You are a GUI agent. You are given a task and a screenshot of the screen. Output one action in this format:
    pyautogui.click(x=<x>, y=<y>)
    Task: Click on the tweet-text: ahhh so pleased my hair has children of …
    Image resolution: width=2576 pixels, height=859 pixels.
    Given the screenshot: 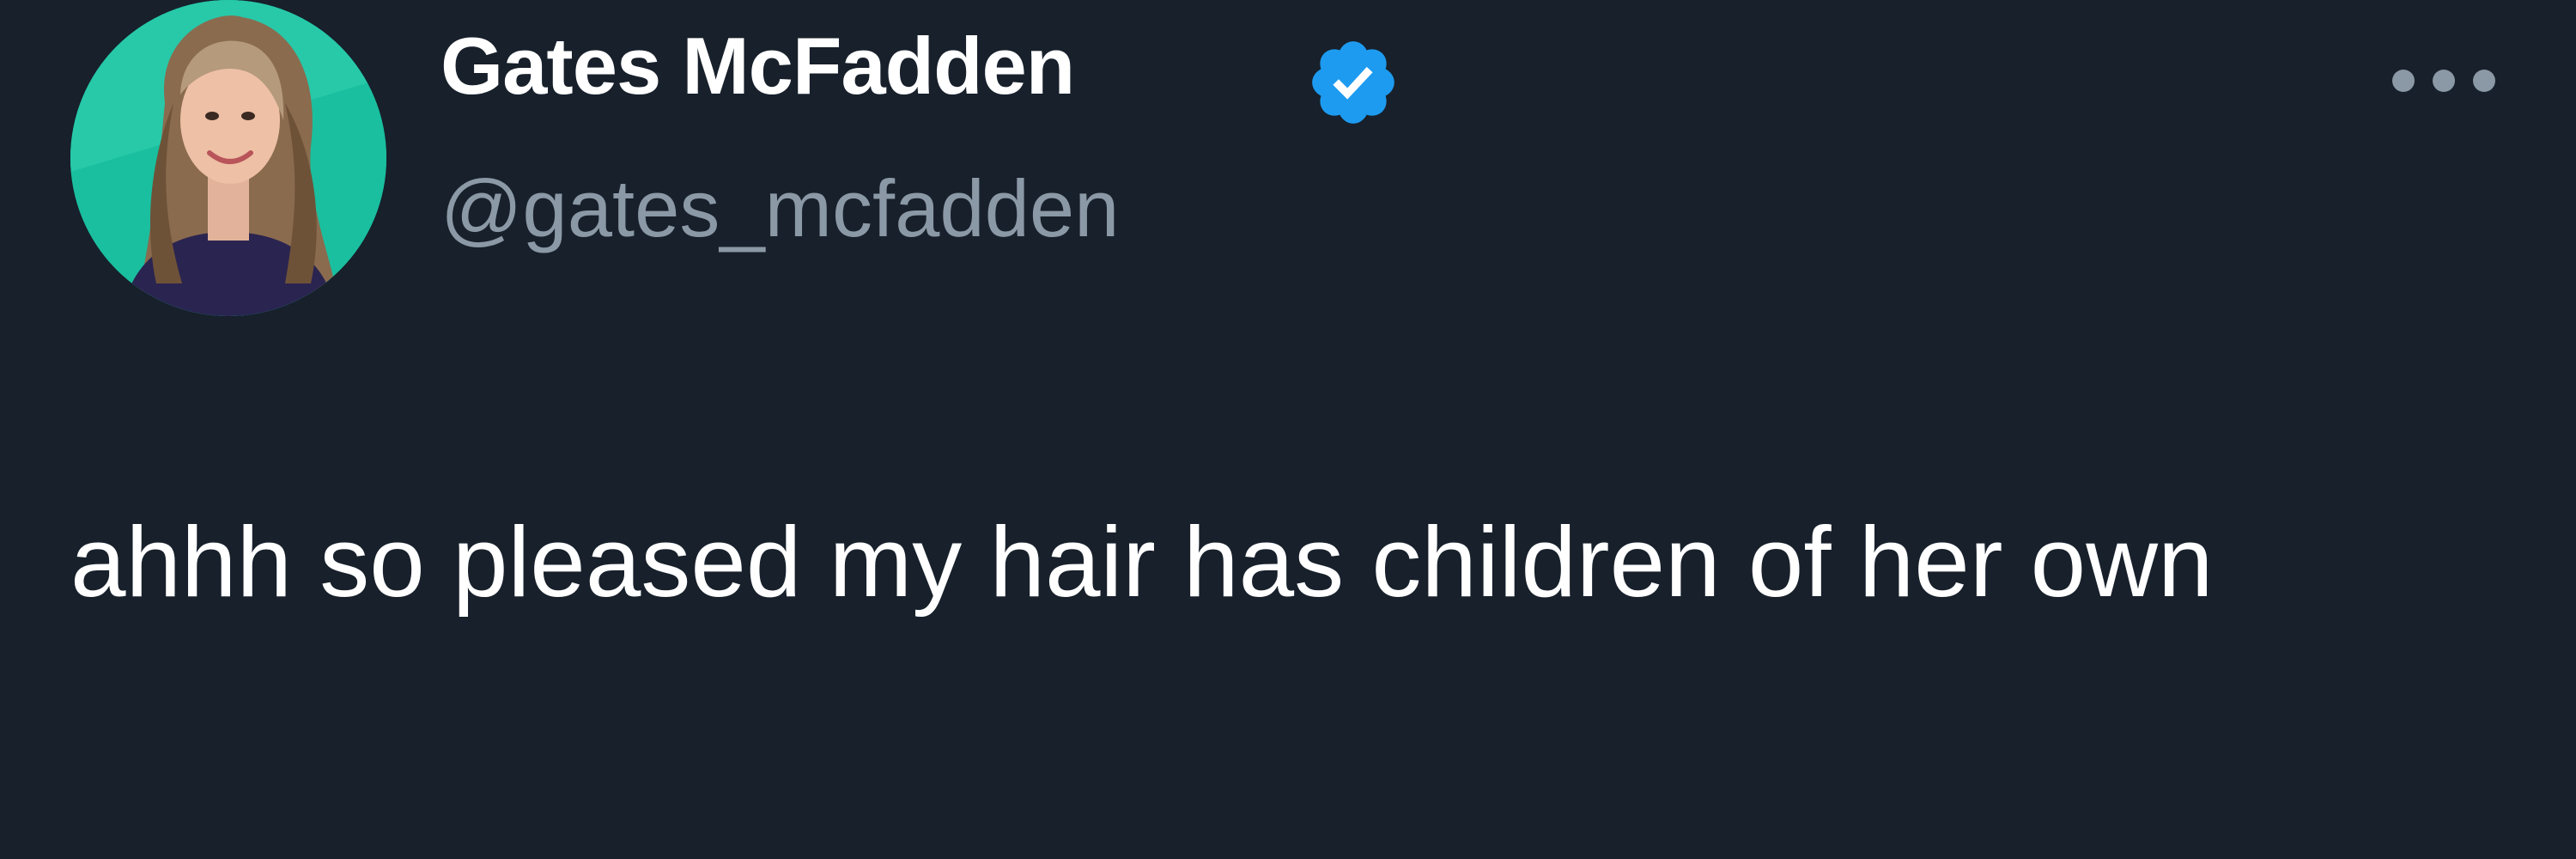 What is the action you would take?
    pyautogui.click(x=1142, y=562)
    